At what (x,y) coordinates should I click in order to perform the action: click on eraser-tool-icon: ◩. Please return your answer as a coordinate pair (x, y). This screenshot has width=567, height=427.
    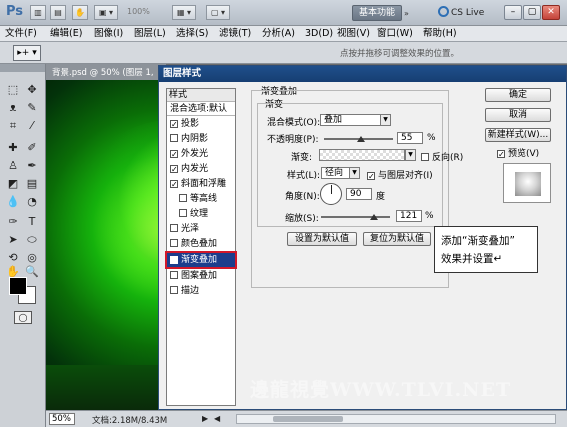
    Looking at the image, I should click on (13, 184).